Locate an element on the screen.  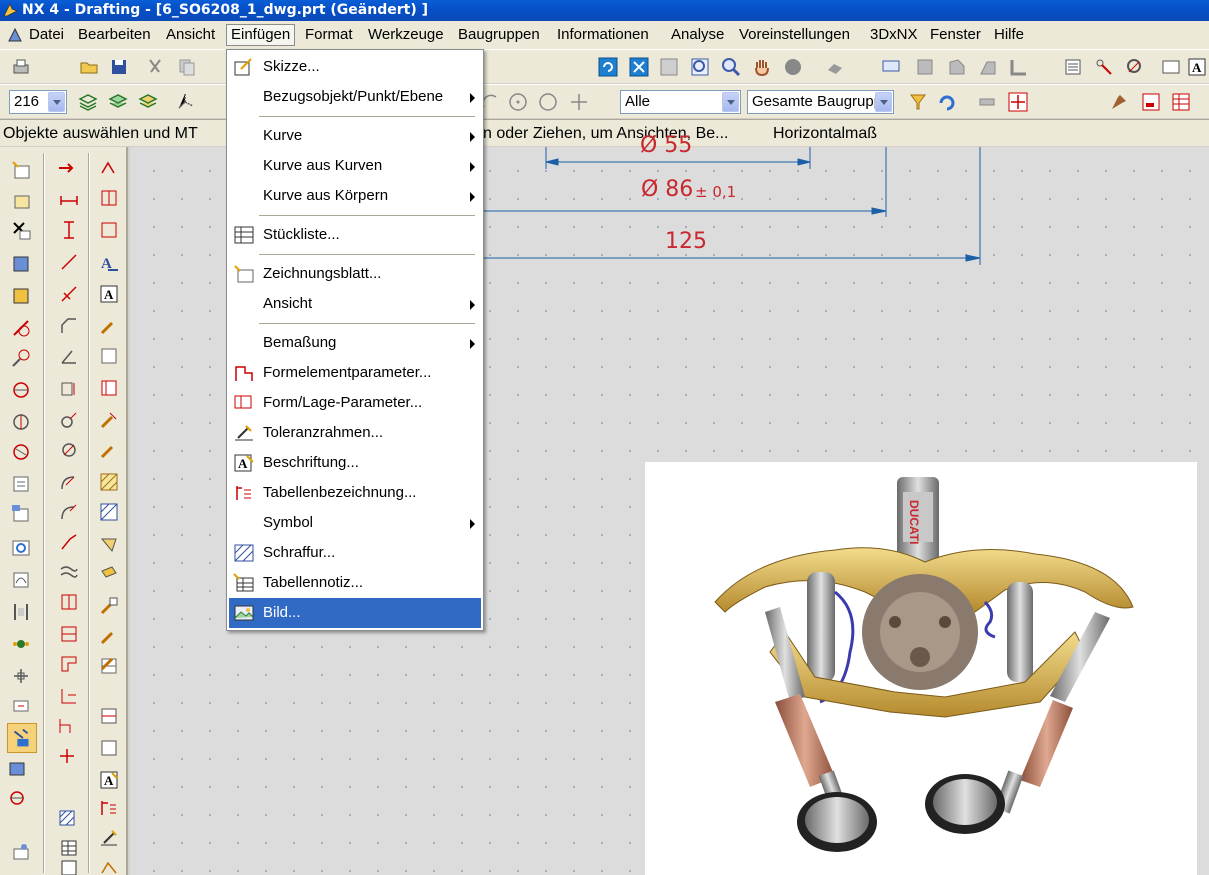
perpendicular-dimension-icon is located at coordinates (69, 294).